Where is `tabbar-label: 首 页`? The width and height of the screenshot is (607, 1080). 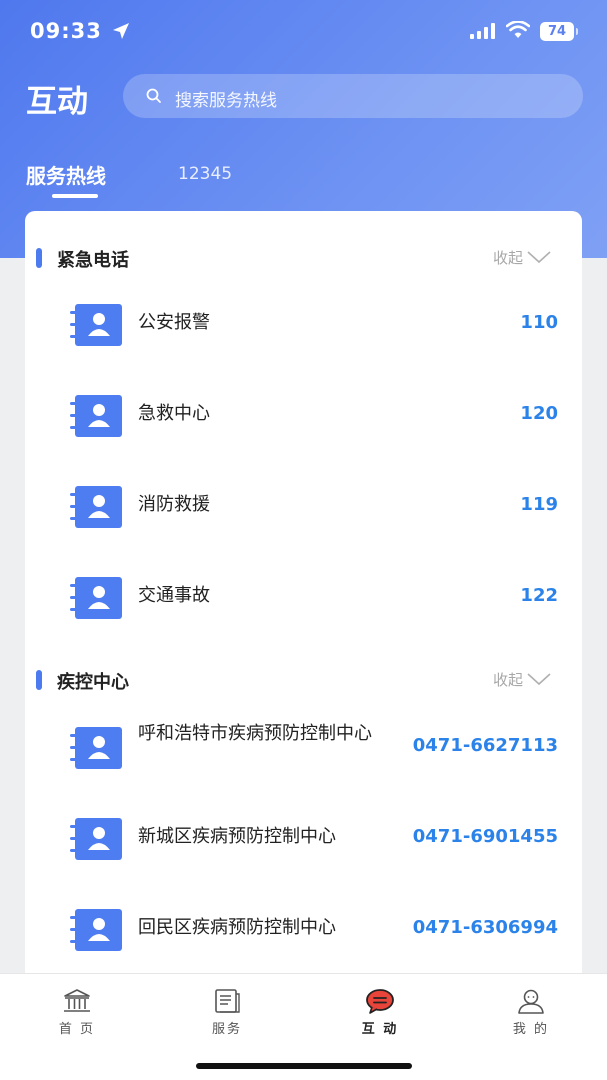 tabbar-label: 首 页 is located at coordinates (77, 1029).